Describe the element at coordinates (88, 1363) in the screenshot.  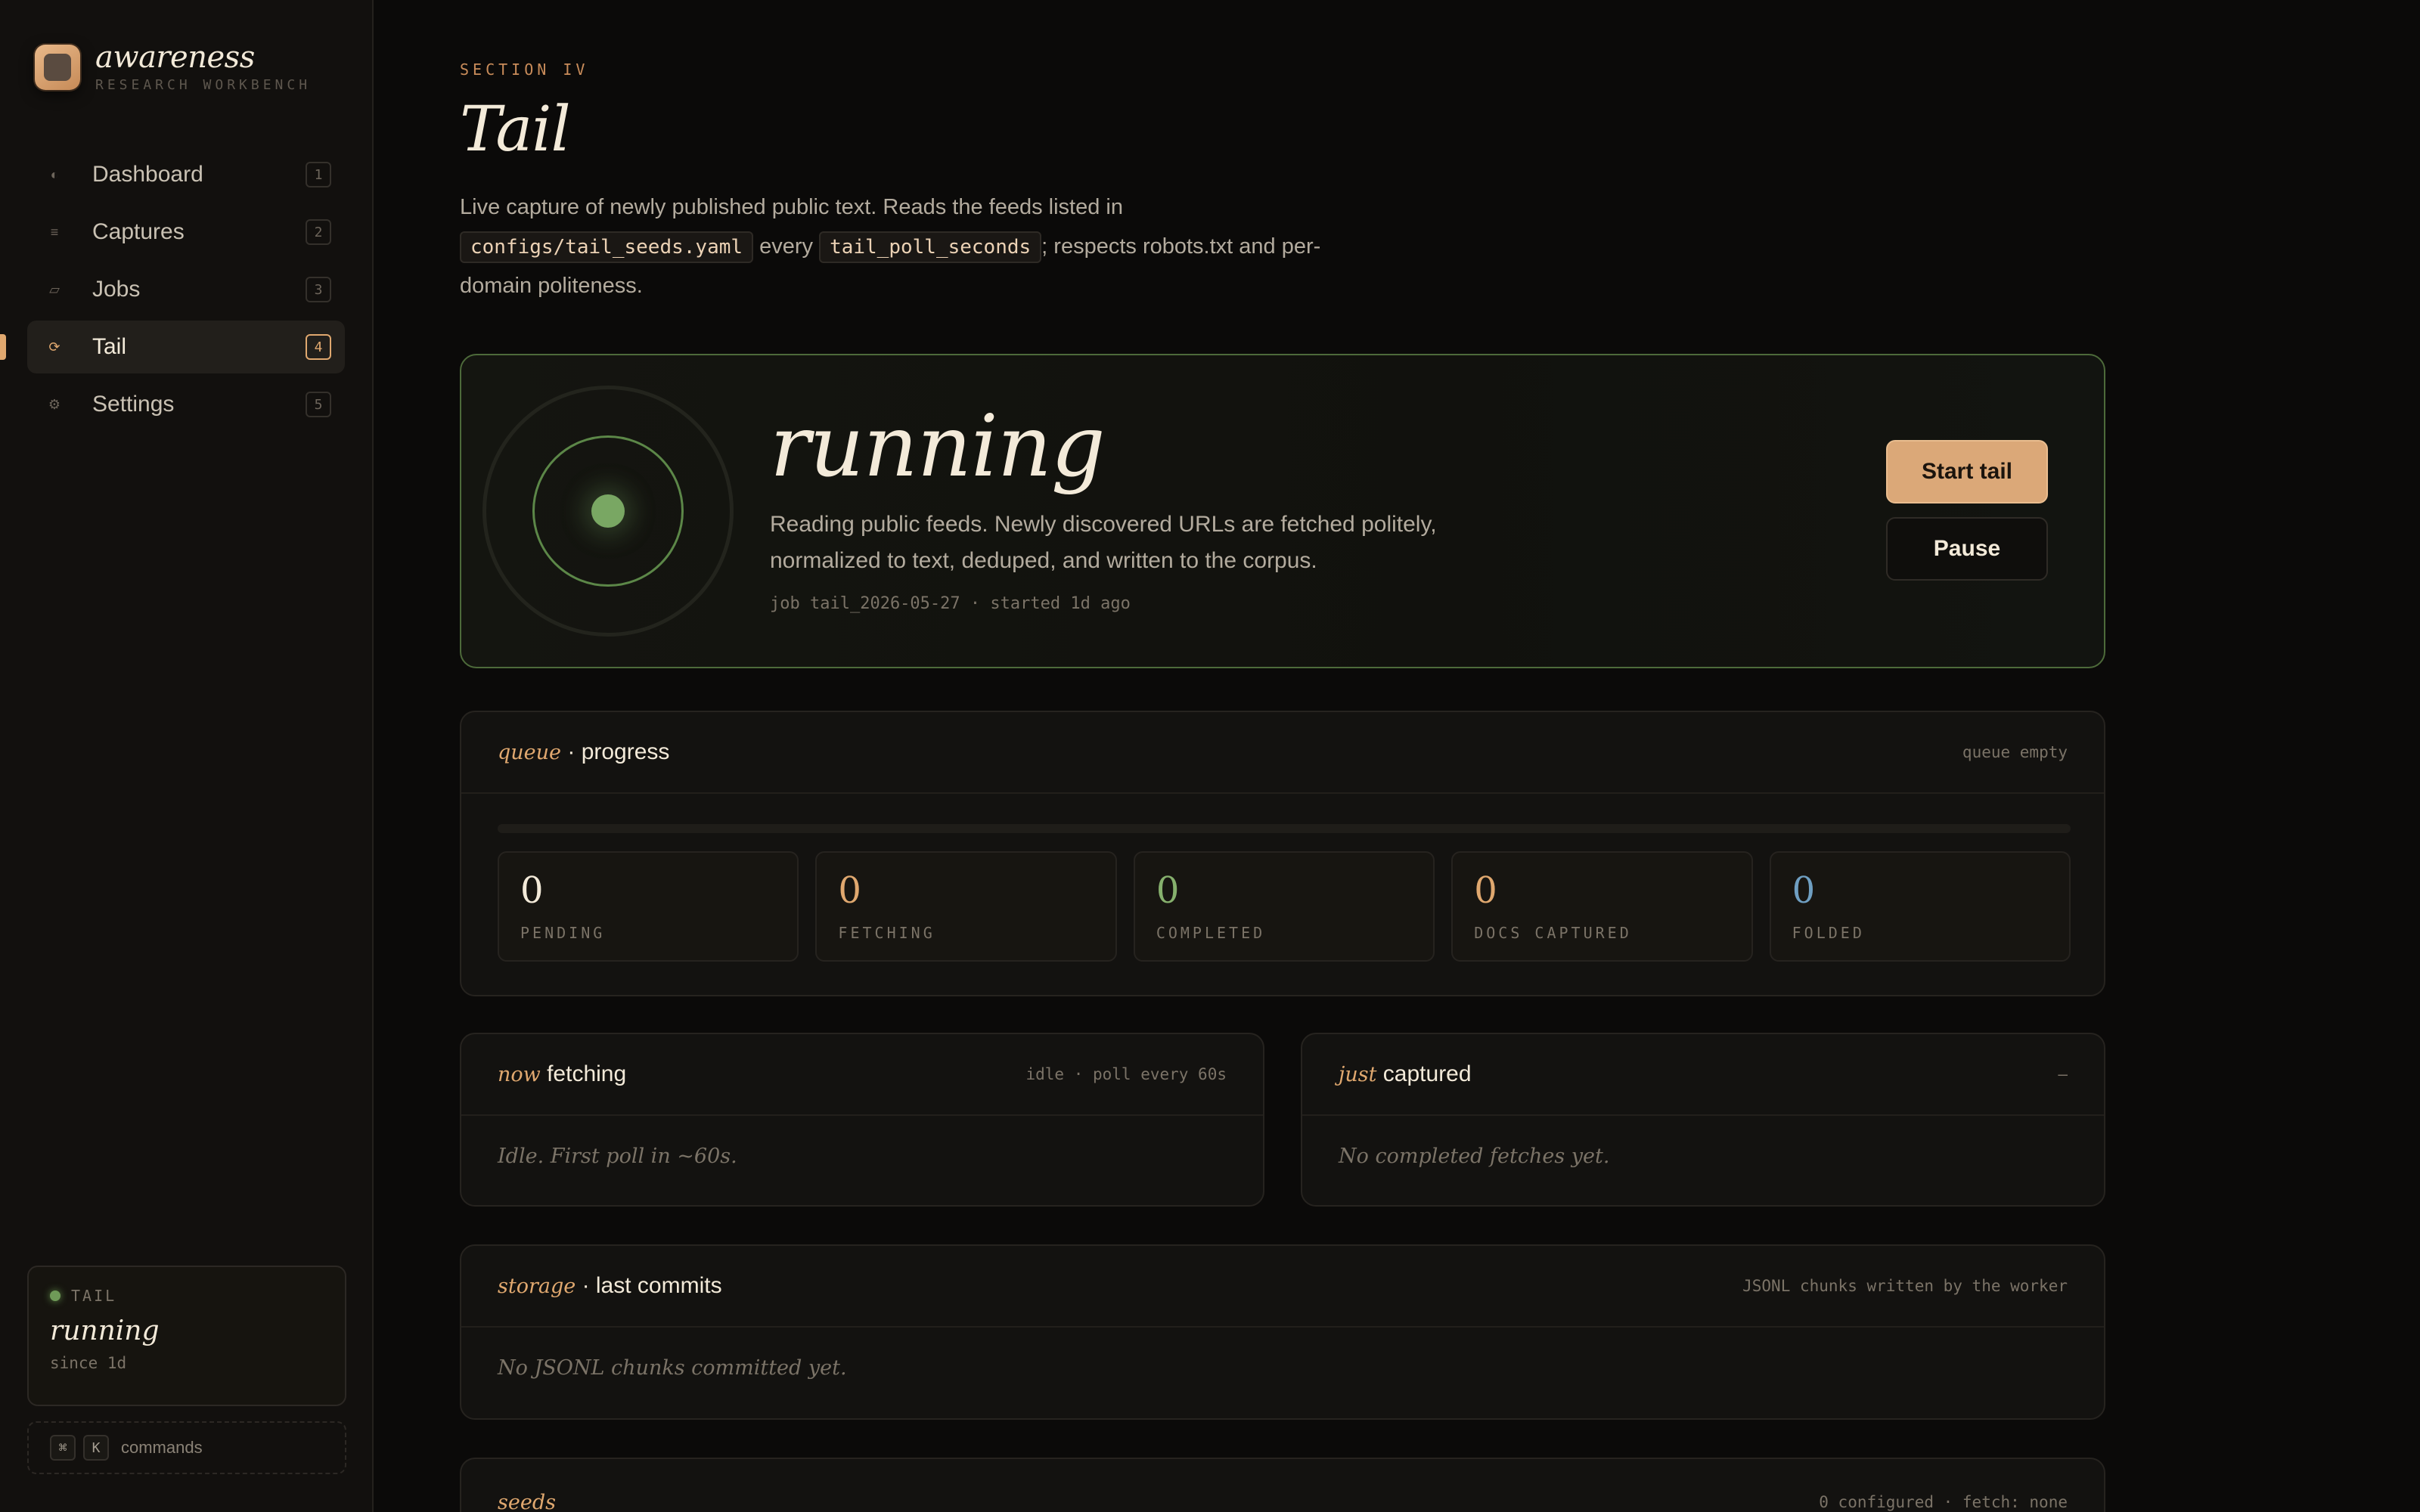
I see `status-since: since 1d` at that location.